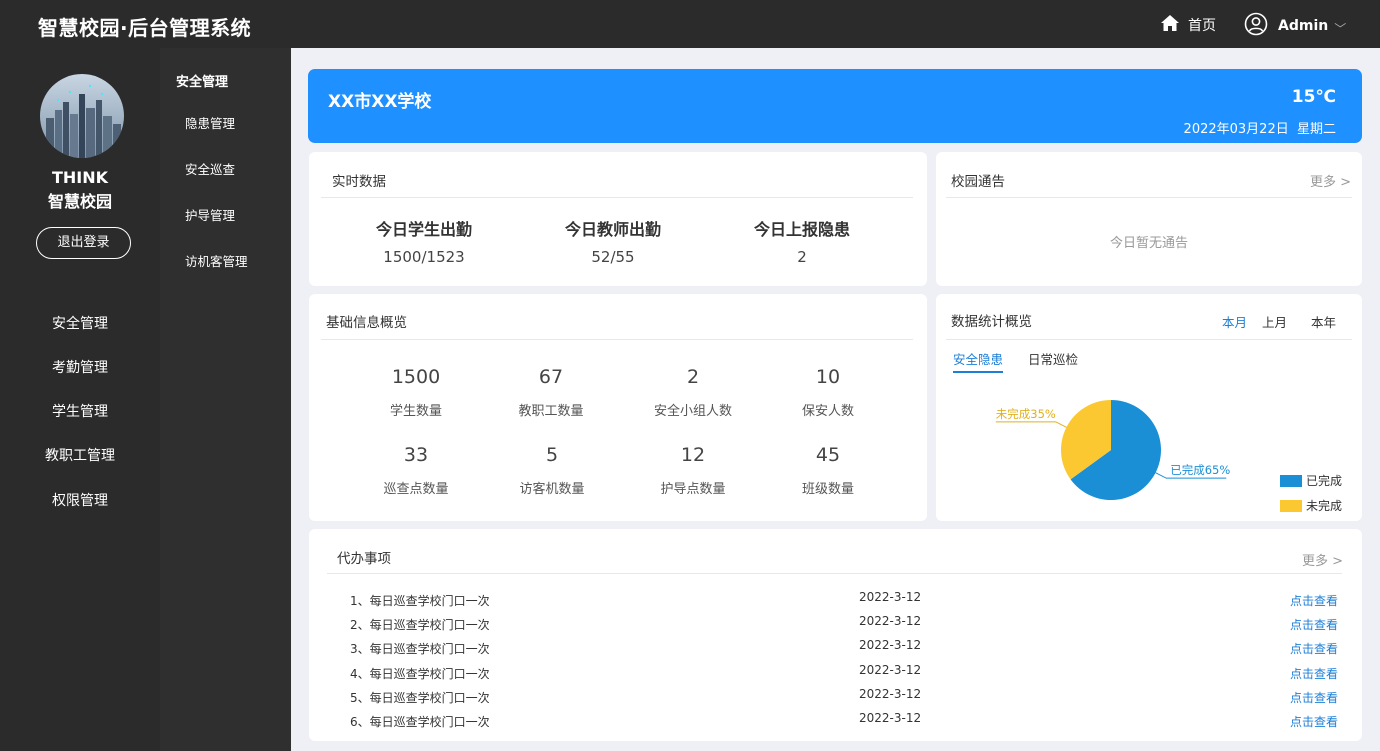  I want to click on info-number: 33, so click(416, 455).